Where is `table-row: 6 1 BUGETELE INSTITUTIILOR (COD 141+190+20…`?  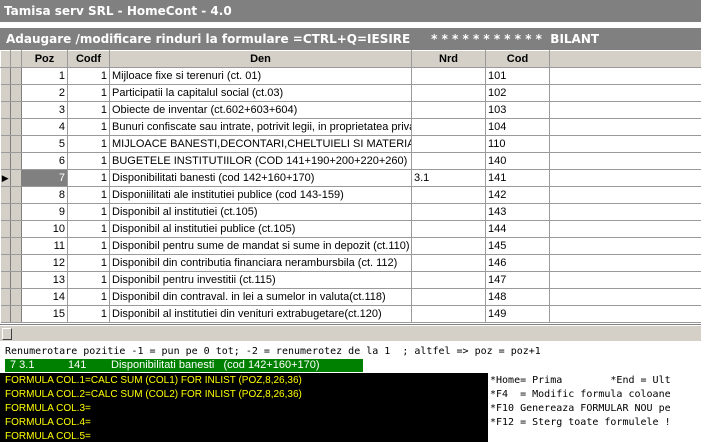
table-row: 6 1 BUGETELE INSTITUTIILOR (COD 141+190+20… is located at coordinates (350, 161).